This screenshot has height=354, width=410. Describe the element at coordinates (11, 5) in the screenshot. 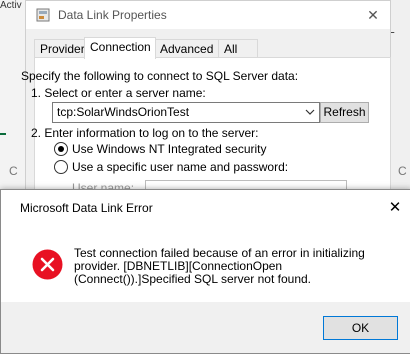

I see `background-text-fragment: Activ` at that location.